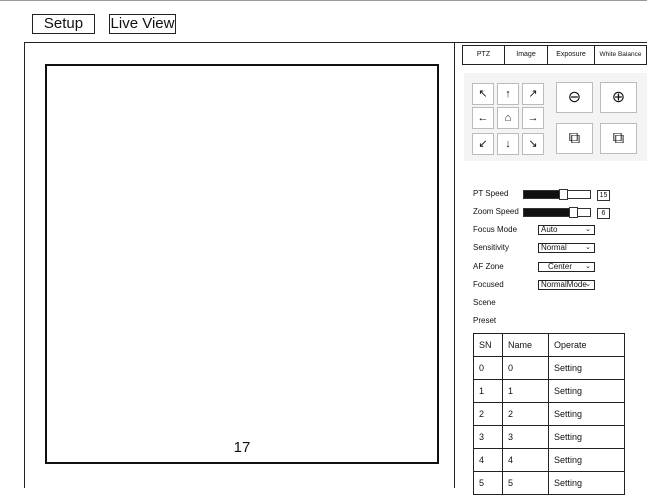  I want to click on live-view-button: Live View, so click(142, 24).